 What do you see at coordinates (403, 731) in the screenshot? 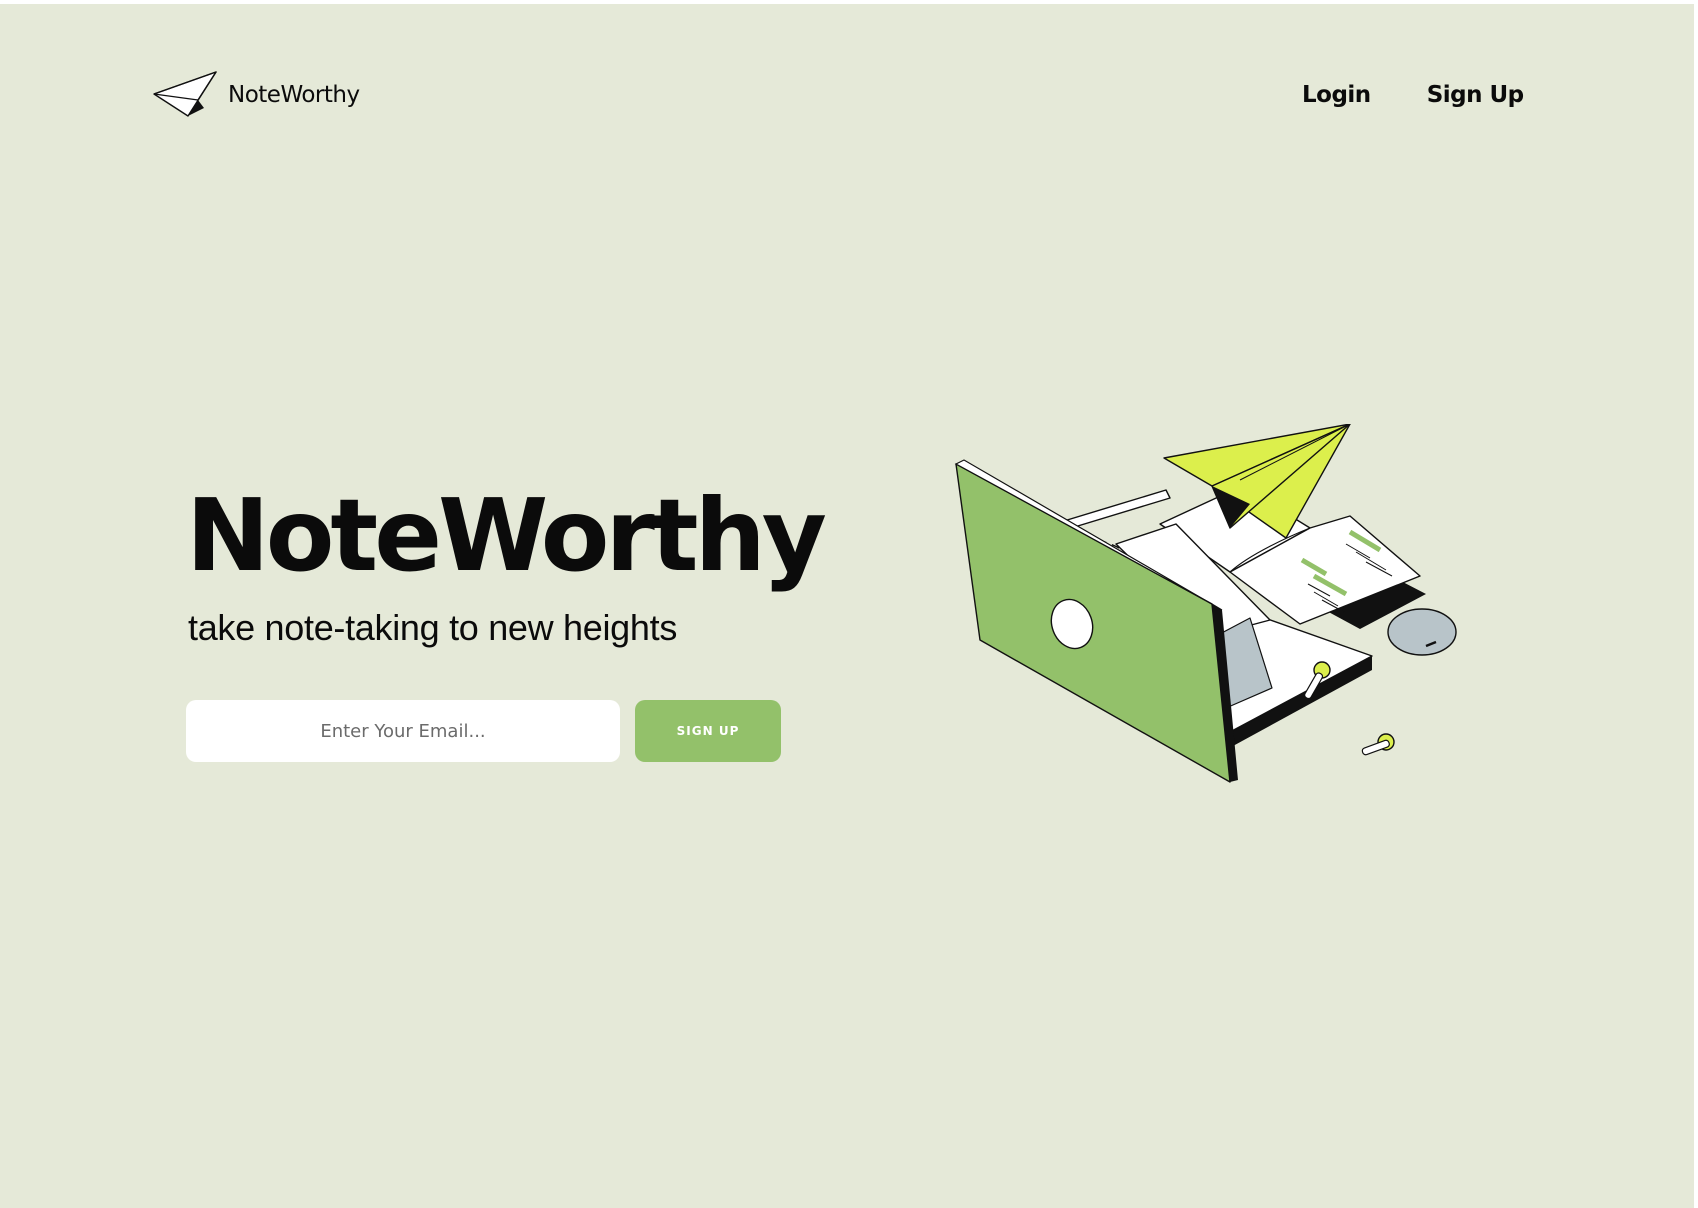
I see `email-input` at bounding box center [403, 731].